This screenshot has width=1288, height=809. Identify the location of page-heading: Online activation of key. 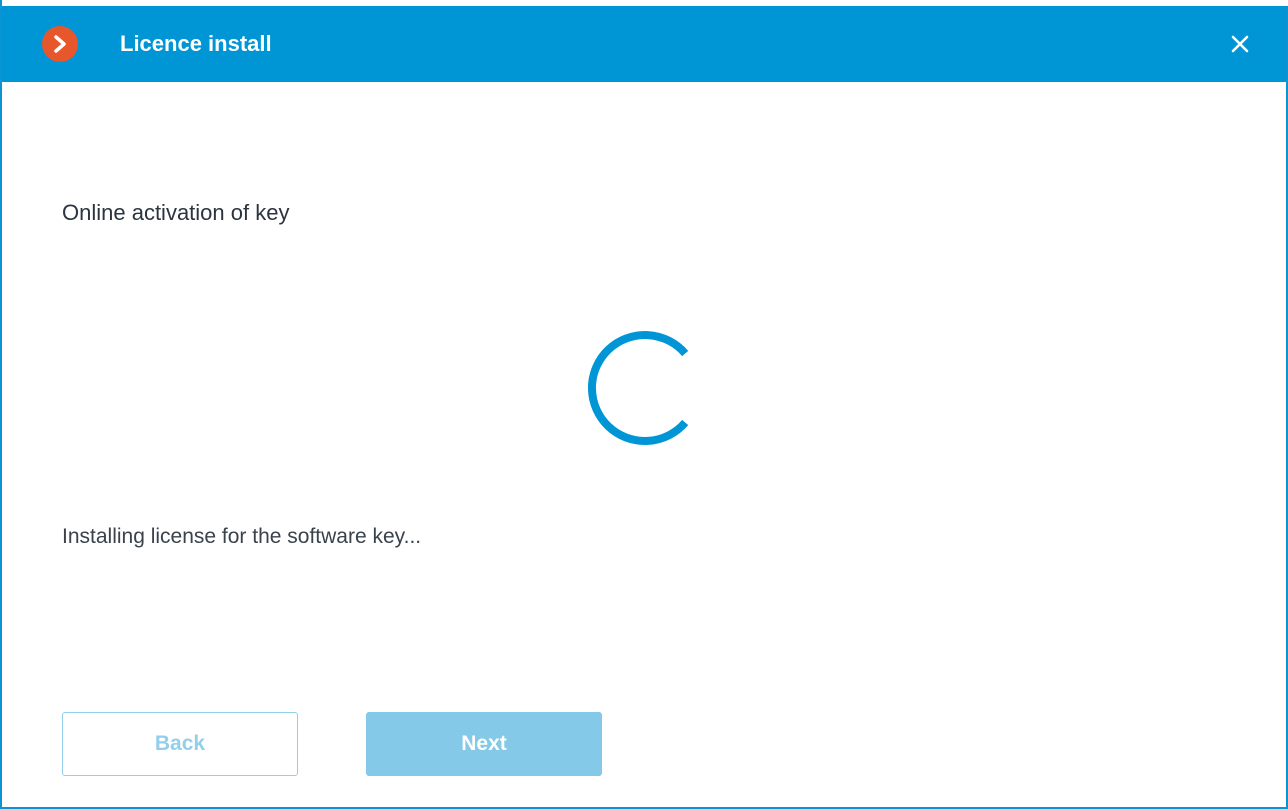
(176, 212).